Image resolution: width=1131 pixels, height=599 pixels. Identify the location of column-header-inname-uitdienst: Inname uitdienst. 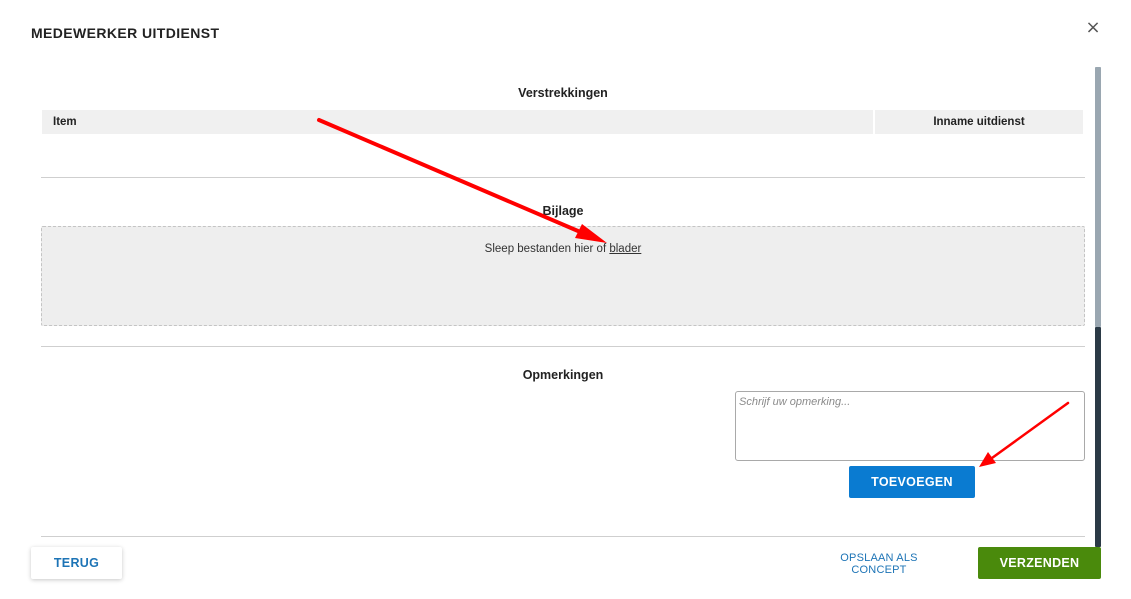
(979, 122).